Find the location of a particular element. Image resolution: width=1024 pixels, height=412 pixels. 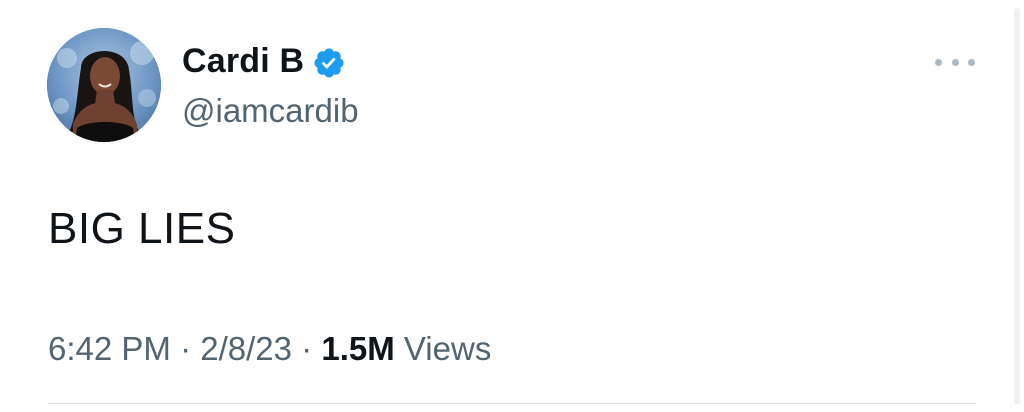

avatar is located at coordinates (104, 85).